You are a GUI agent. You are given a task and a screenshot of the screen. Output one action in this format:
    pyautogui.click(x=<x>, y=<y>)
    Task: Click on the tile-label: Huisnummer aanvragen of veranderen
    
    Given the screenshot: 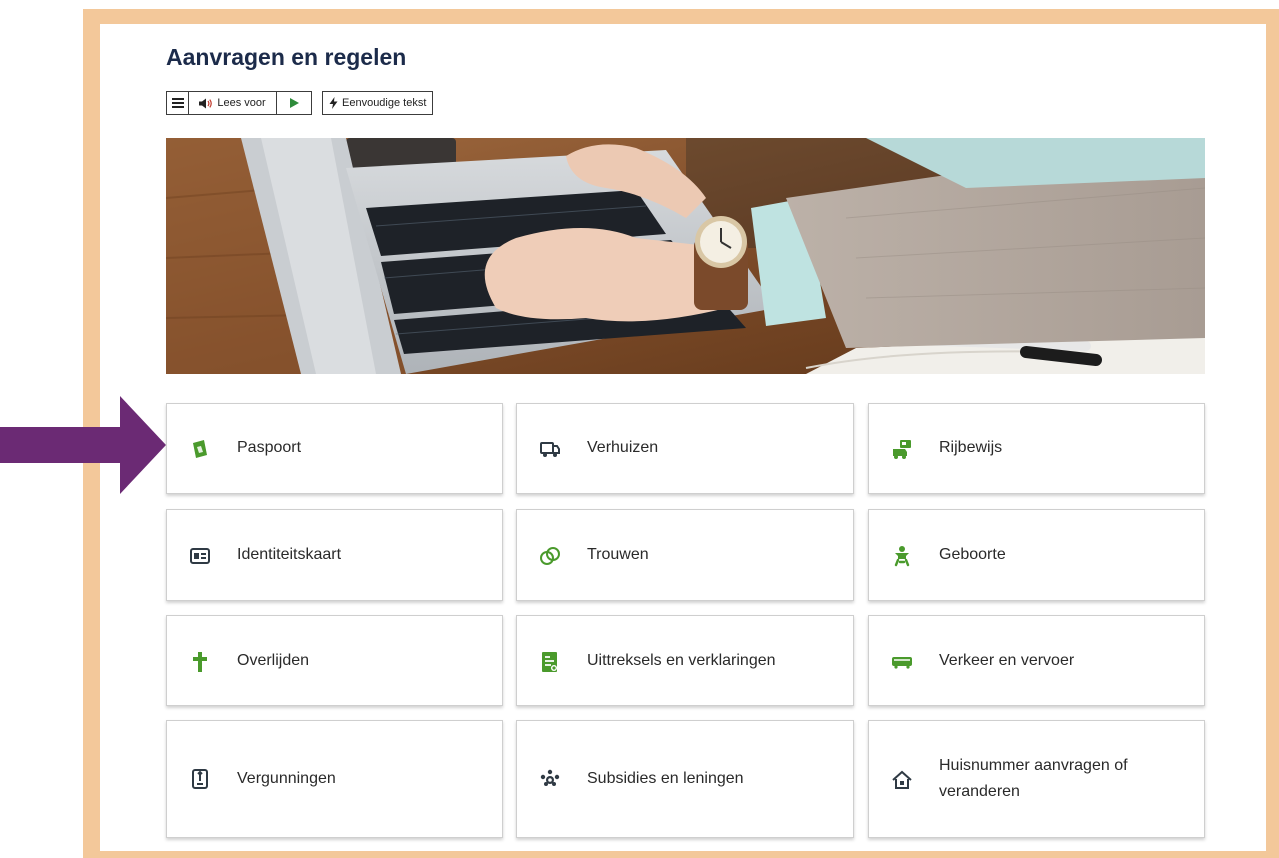 What is the action you would take?
    pyautogui.click(x=1033, y=778)
    